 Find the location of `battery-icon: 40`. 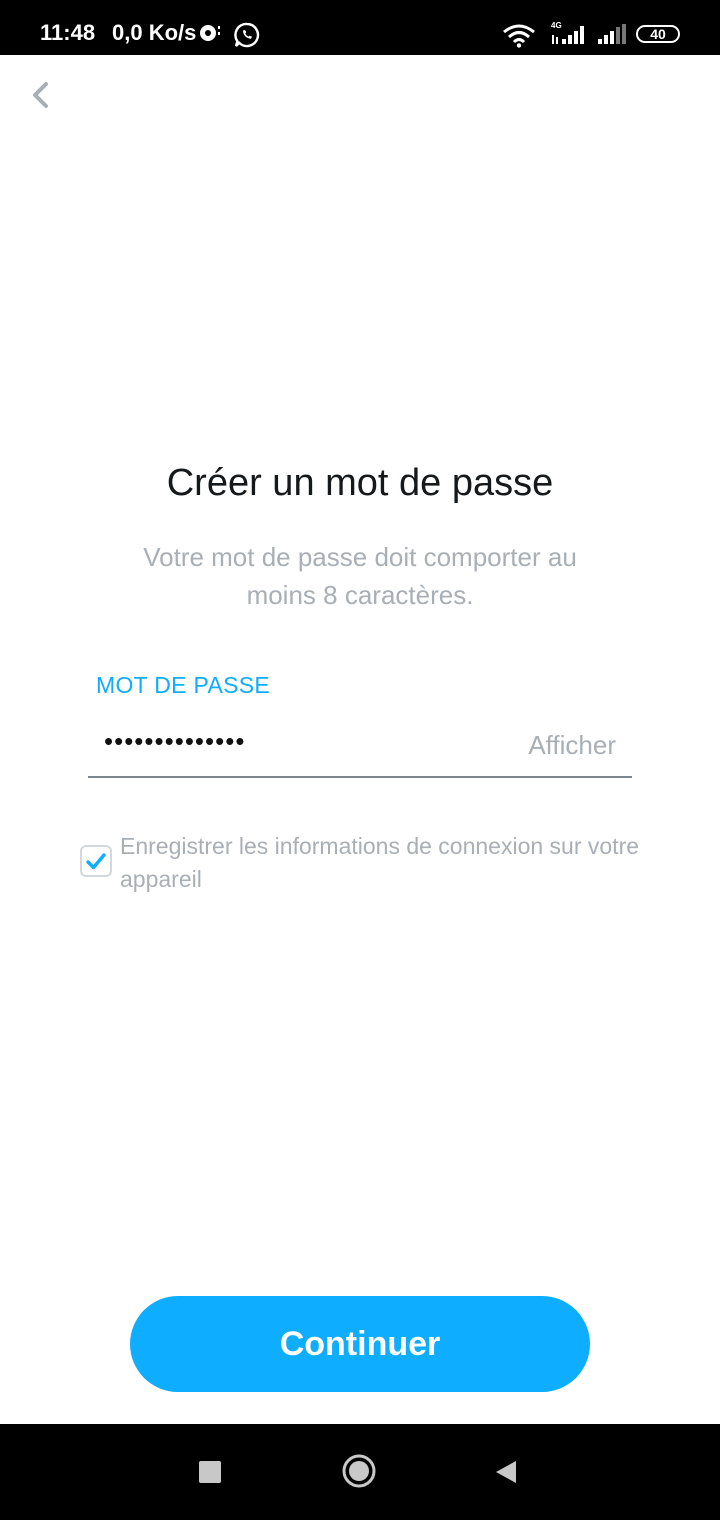

battery-icon: 40 is located at coordinates (658, 34).